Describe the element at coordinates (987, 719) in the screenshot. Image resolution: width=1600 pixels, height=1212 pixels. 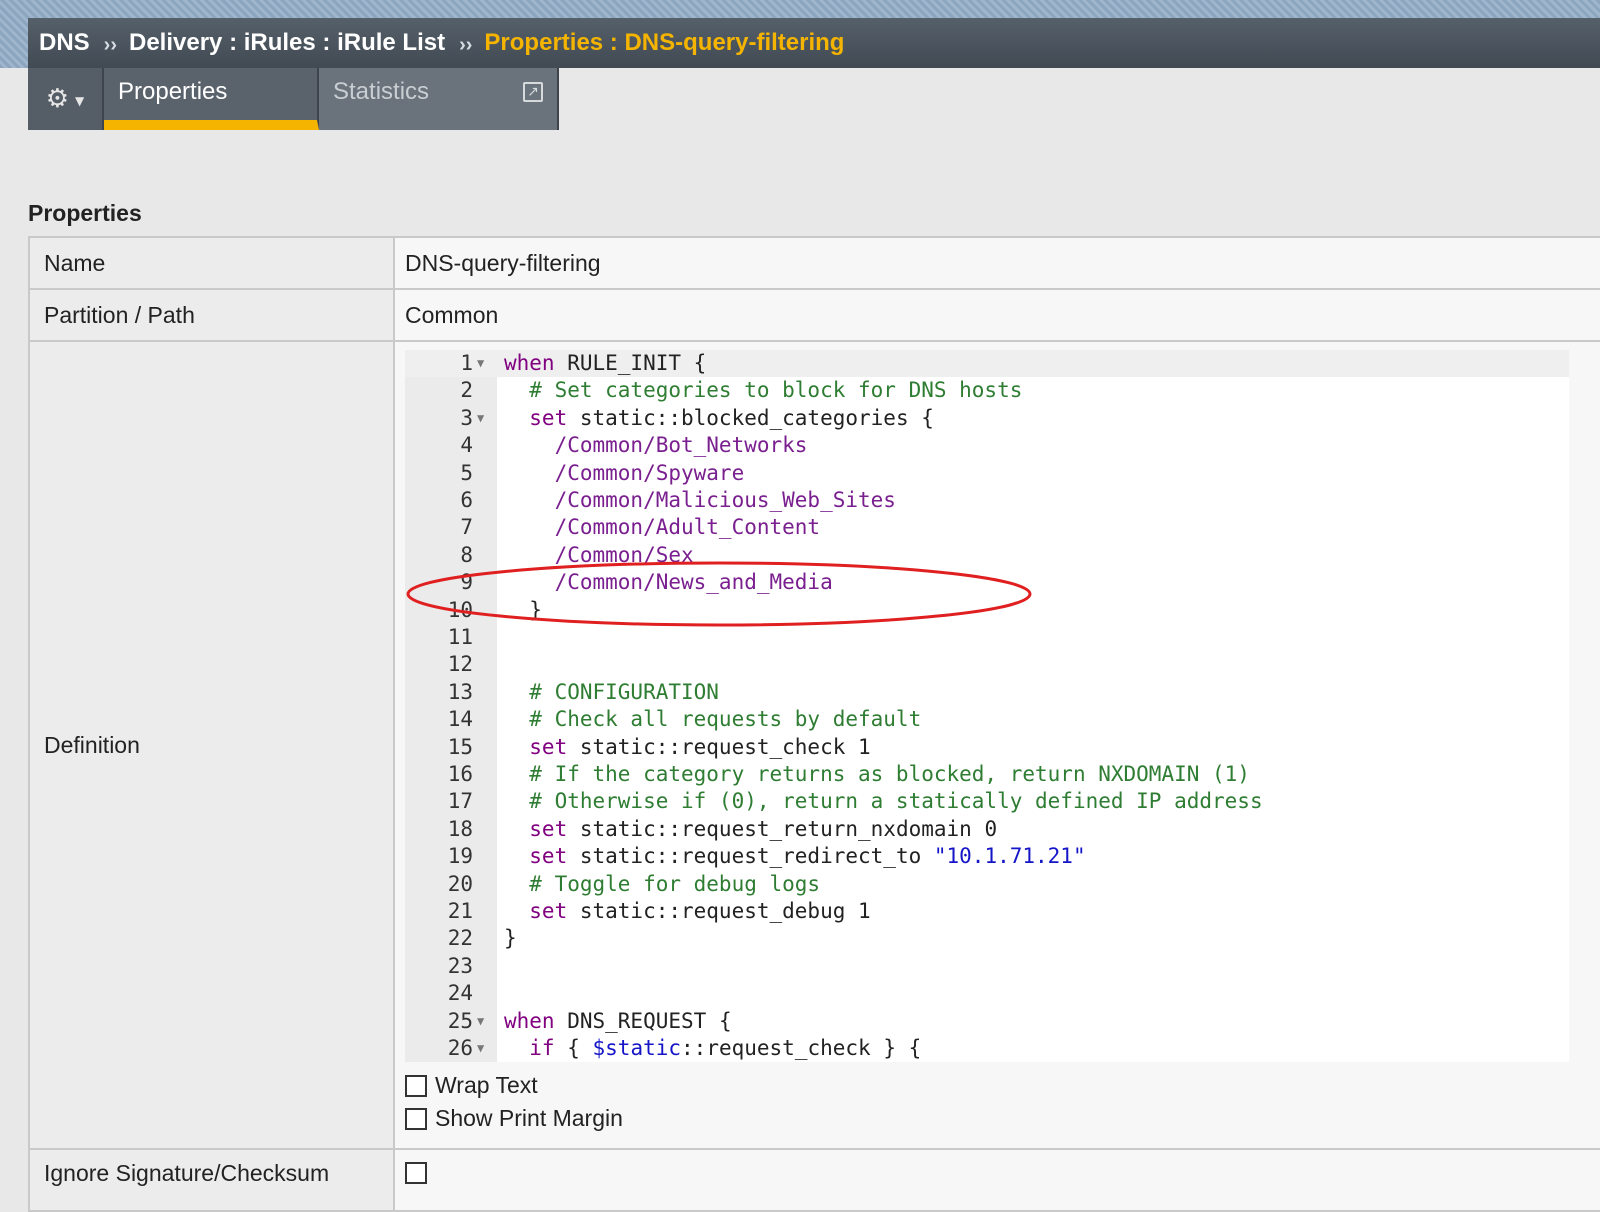
I see `code-line: 14 # Check all requests by default` at that location.